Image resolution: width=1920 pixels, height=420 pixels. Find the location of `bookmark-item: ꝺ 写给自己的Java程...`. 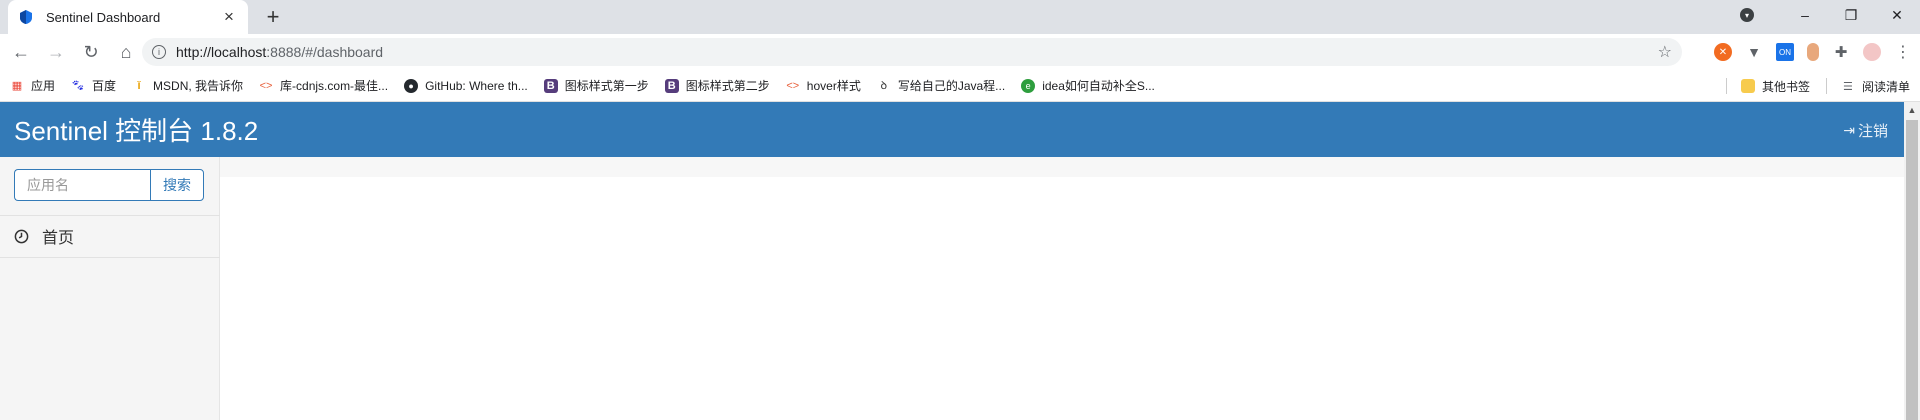

bookmark-item: ꝺ 写给自己的Java程... is located at coordinates (941, 85).